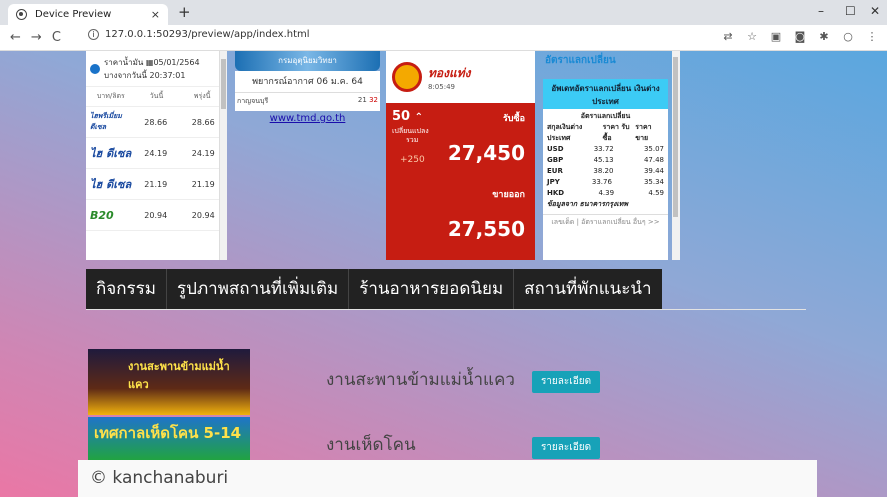 This screenshot has height=497, width=887. Describe the element at coordinates (605, 160) in the screenshot. I see `fx-row: GBP 45.13 47.48` at that location.